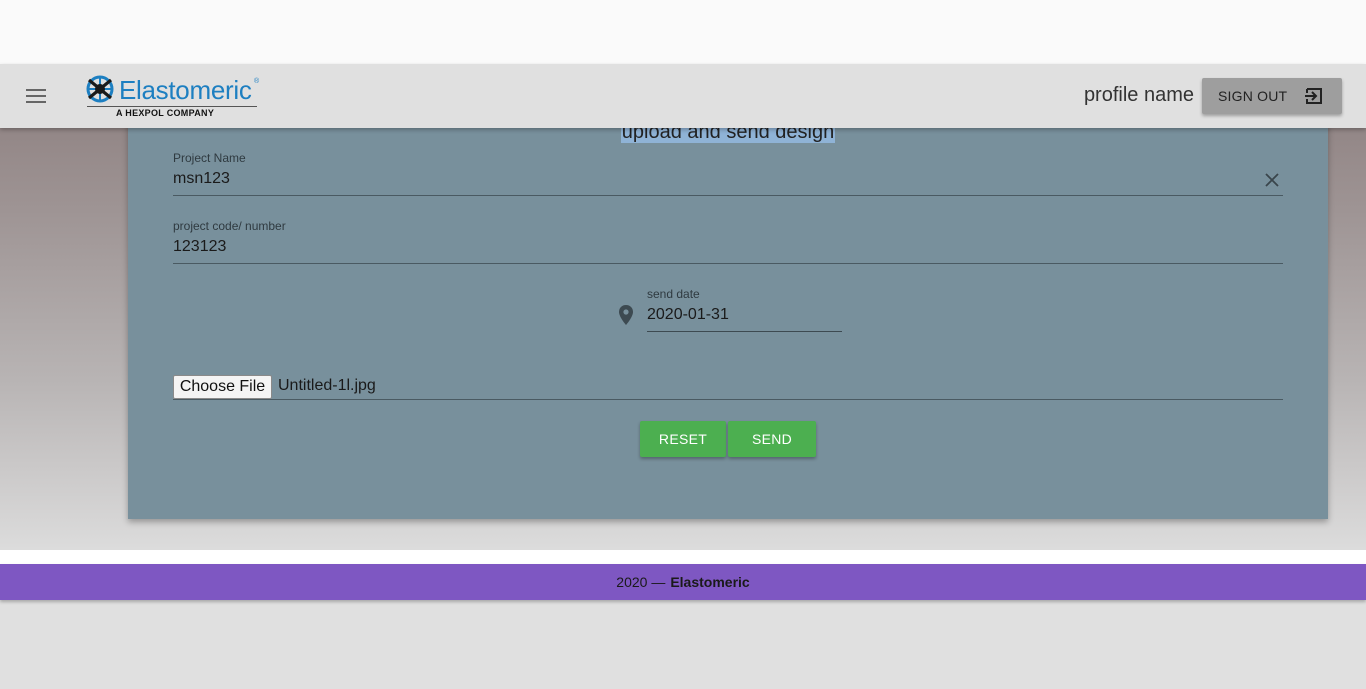 The height and width of the screenshot is (689, 1366). I want to click on close-icon, so click(1272, 180).